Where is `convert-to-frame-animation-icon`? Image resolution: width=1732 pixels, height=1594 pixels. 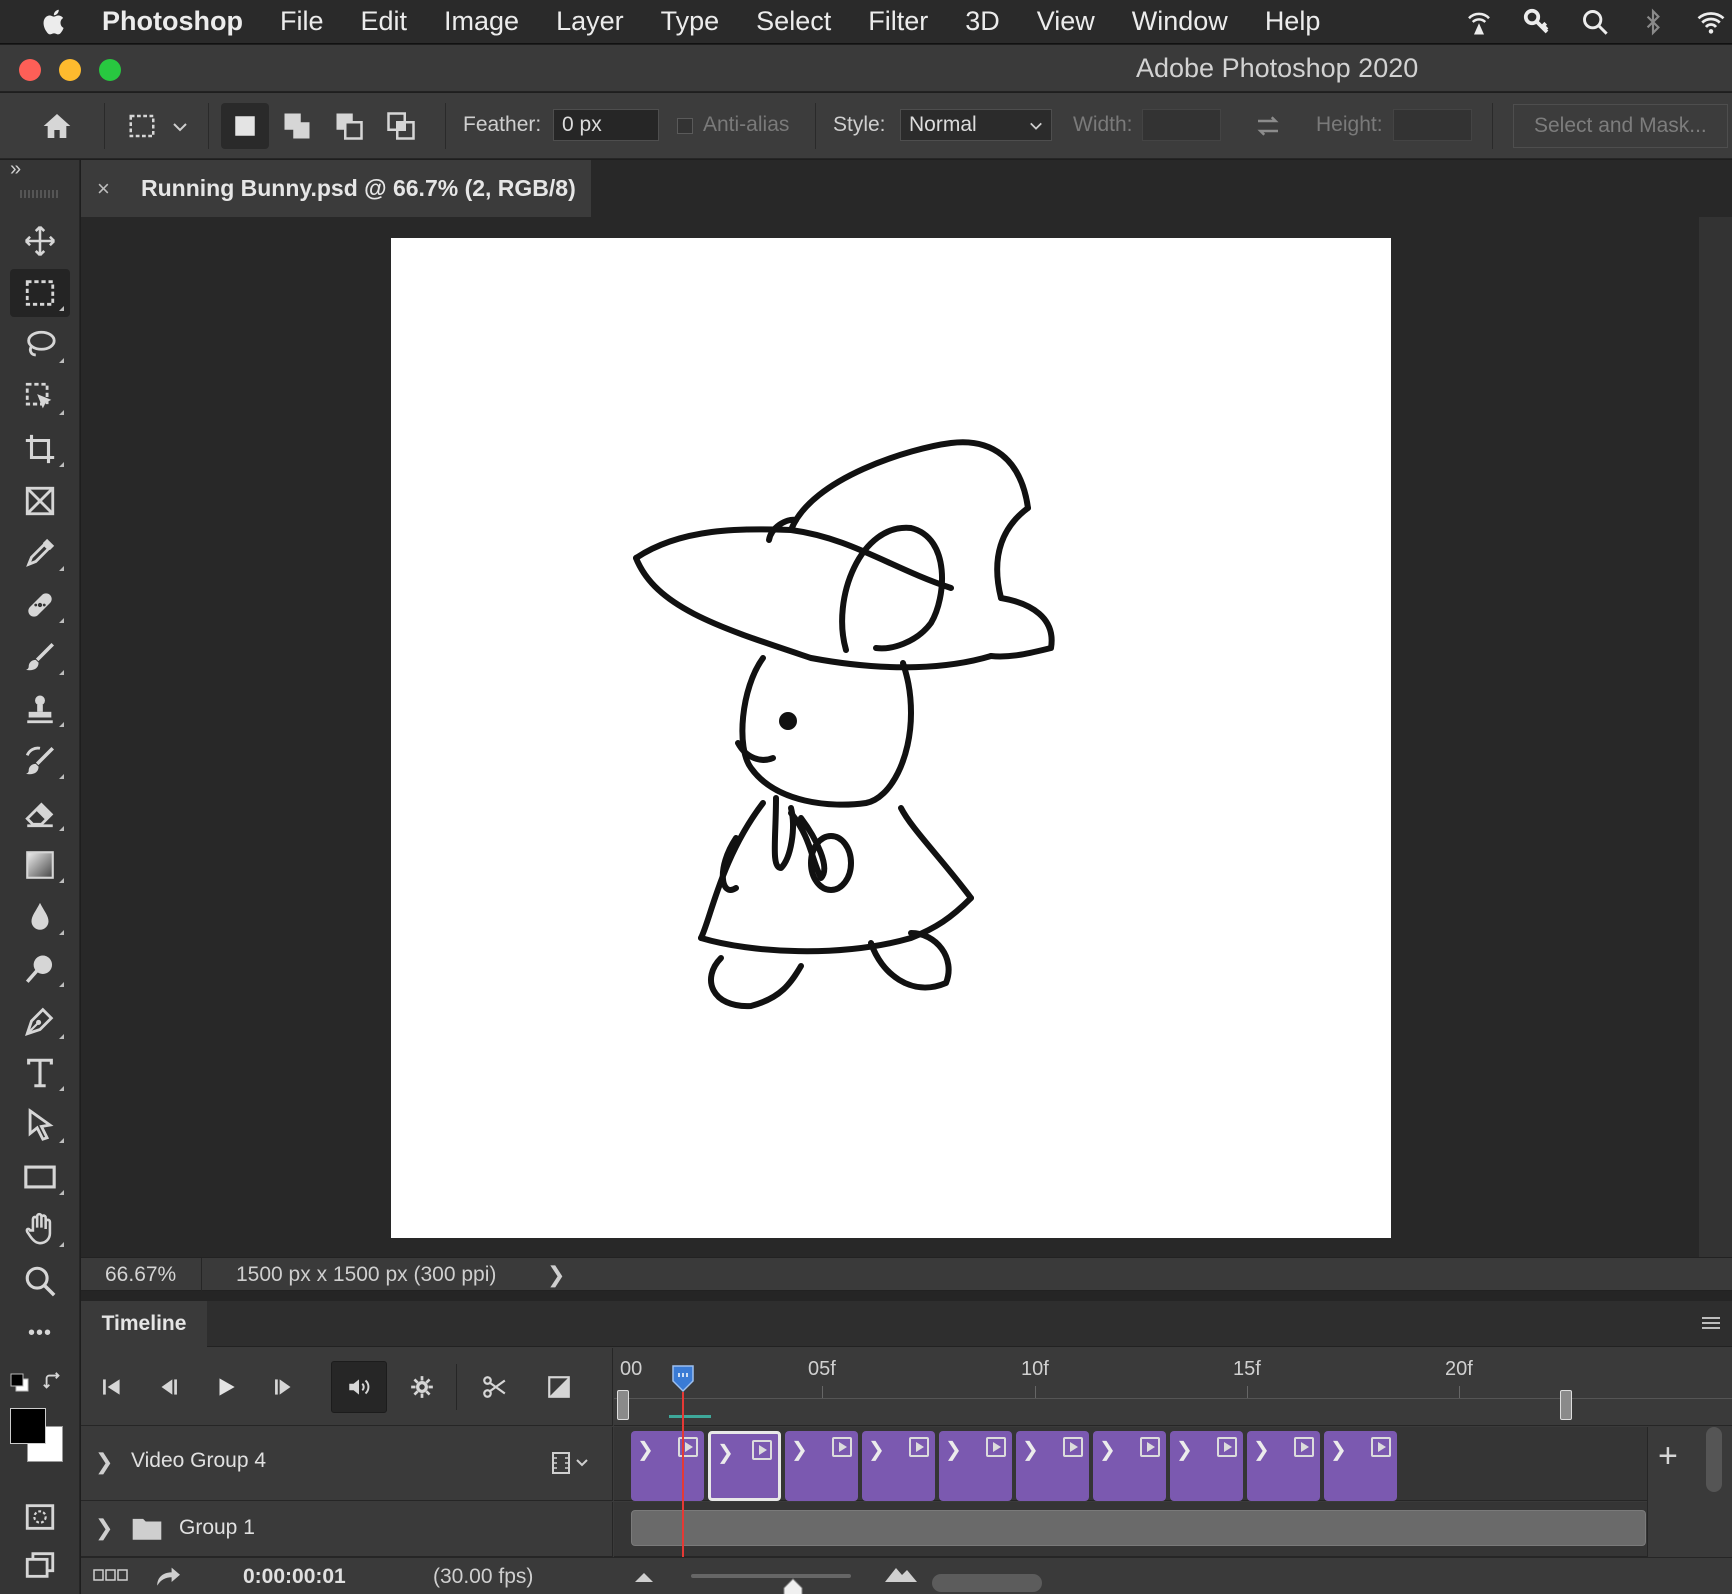
convert-to-frame-animation-icon is located at coordinates (111, 1577).